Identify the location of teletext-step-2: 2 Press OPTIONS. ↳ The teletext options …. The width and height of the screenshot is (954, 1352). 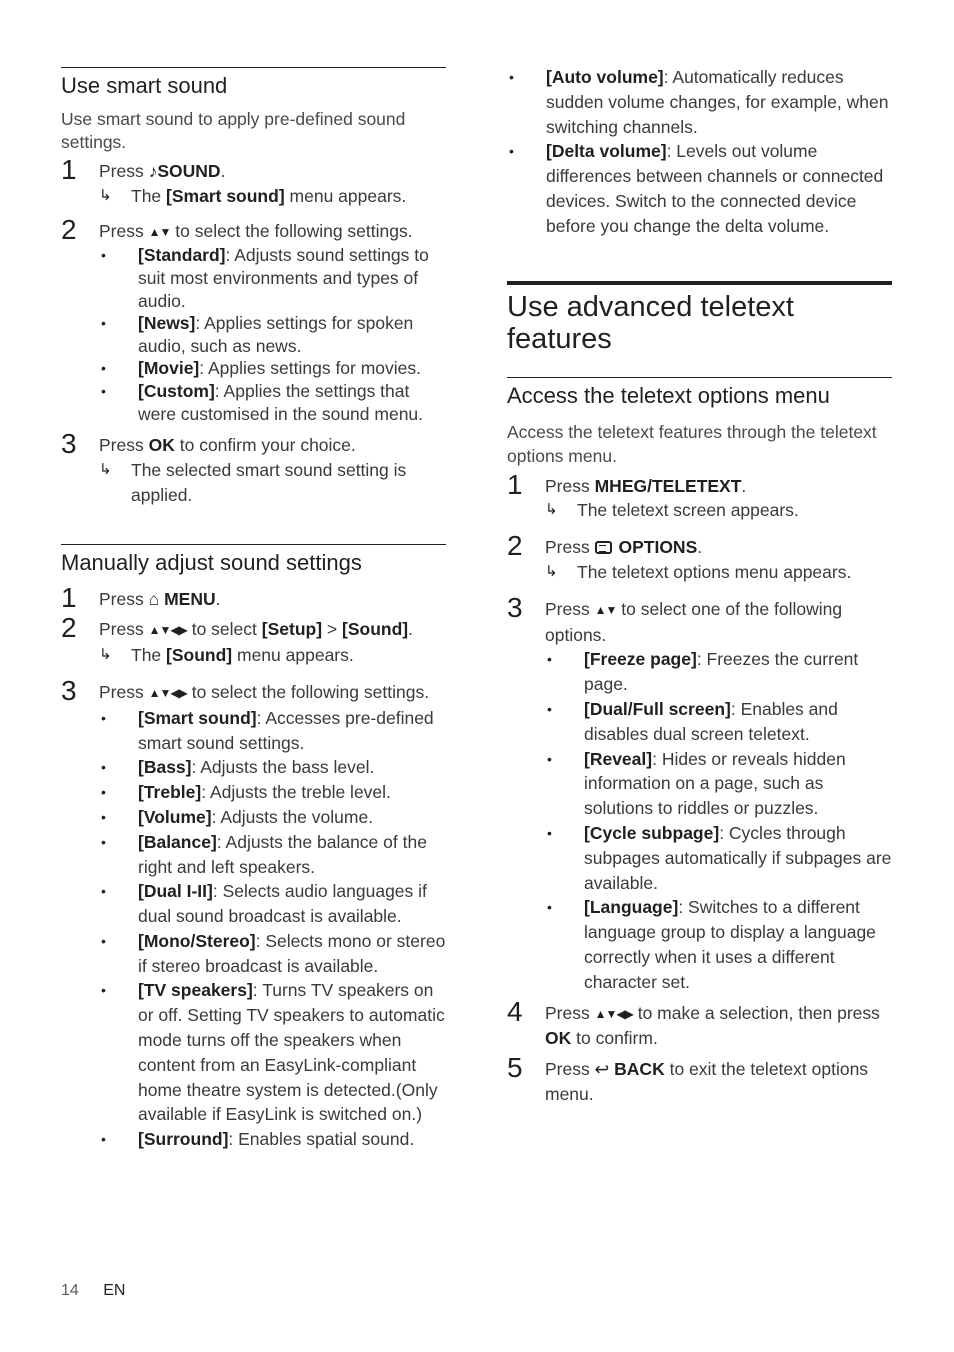
(699, 558).